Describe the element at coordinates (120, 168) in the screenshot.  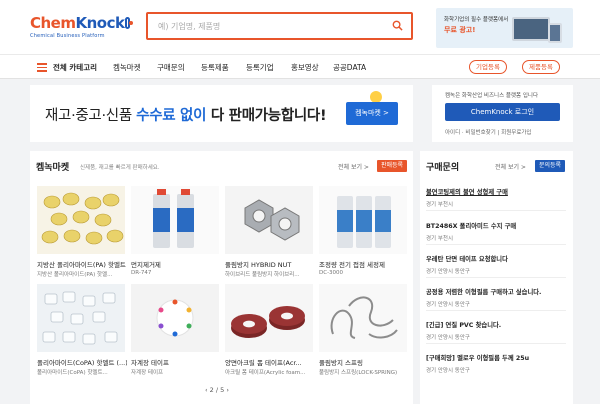
I see `market-subtitle: 신제품, 재고를 빠르게 판매하세요.` at that location.